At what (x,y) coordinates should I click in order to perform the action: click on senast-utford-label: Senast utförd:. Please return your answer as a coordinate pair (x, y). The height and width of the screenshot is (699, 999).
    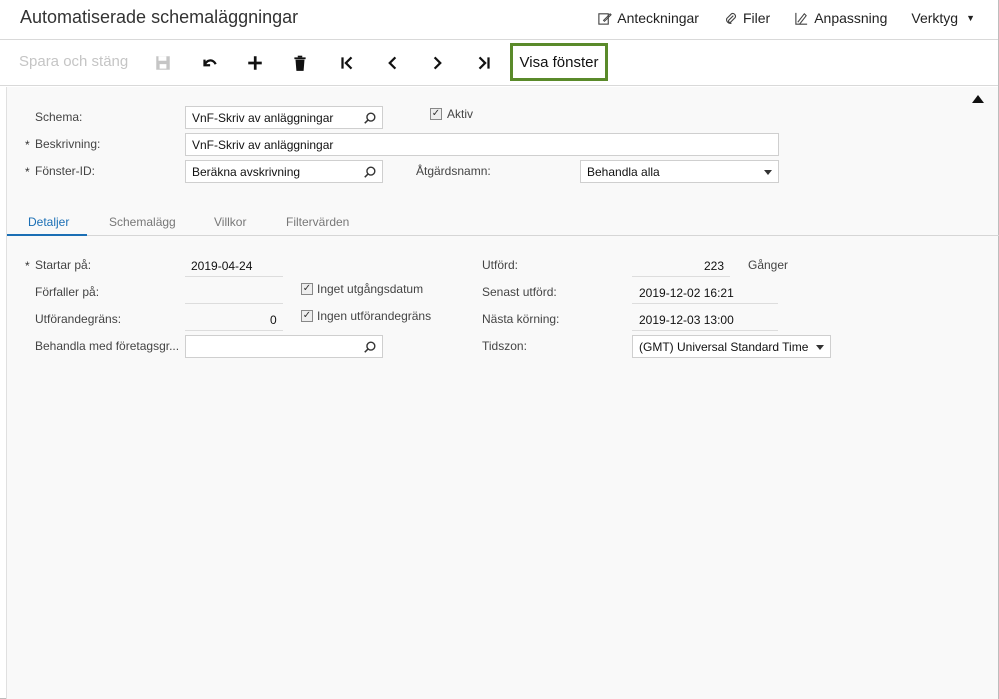
    Looking at the image, I should click on (519, 292).